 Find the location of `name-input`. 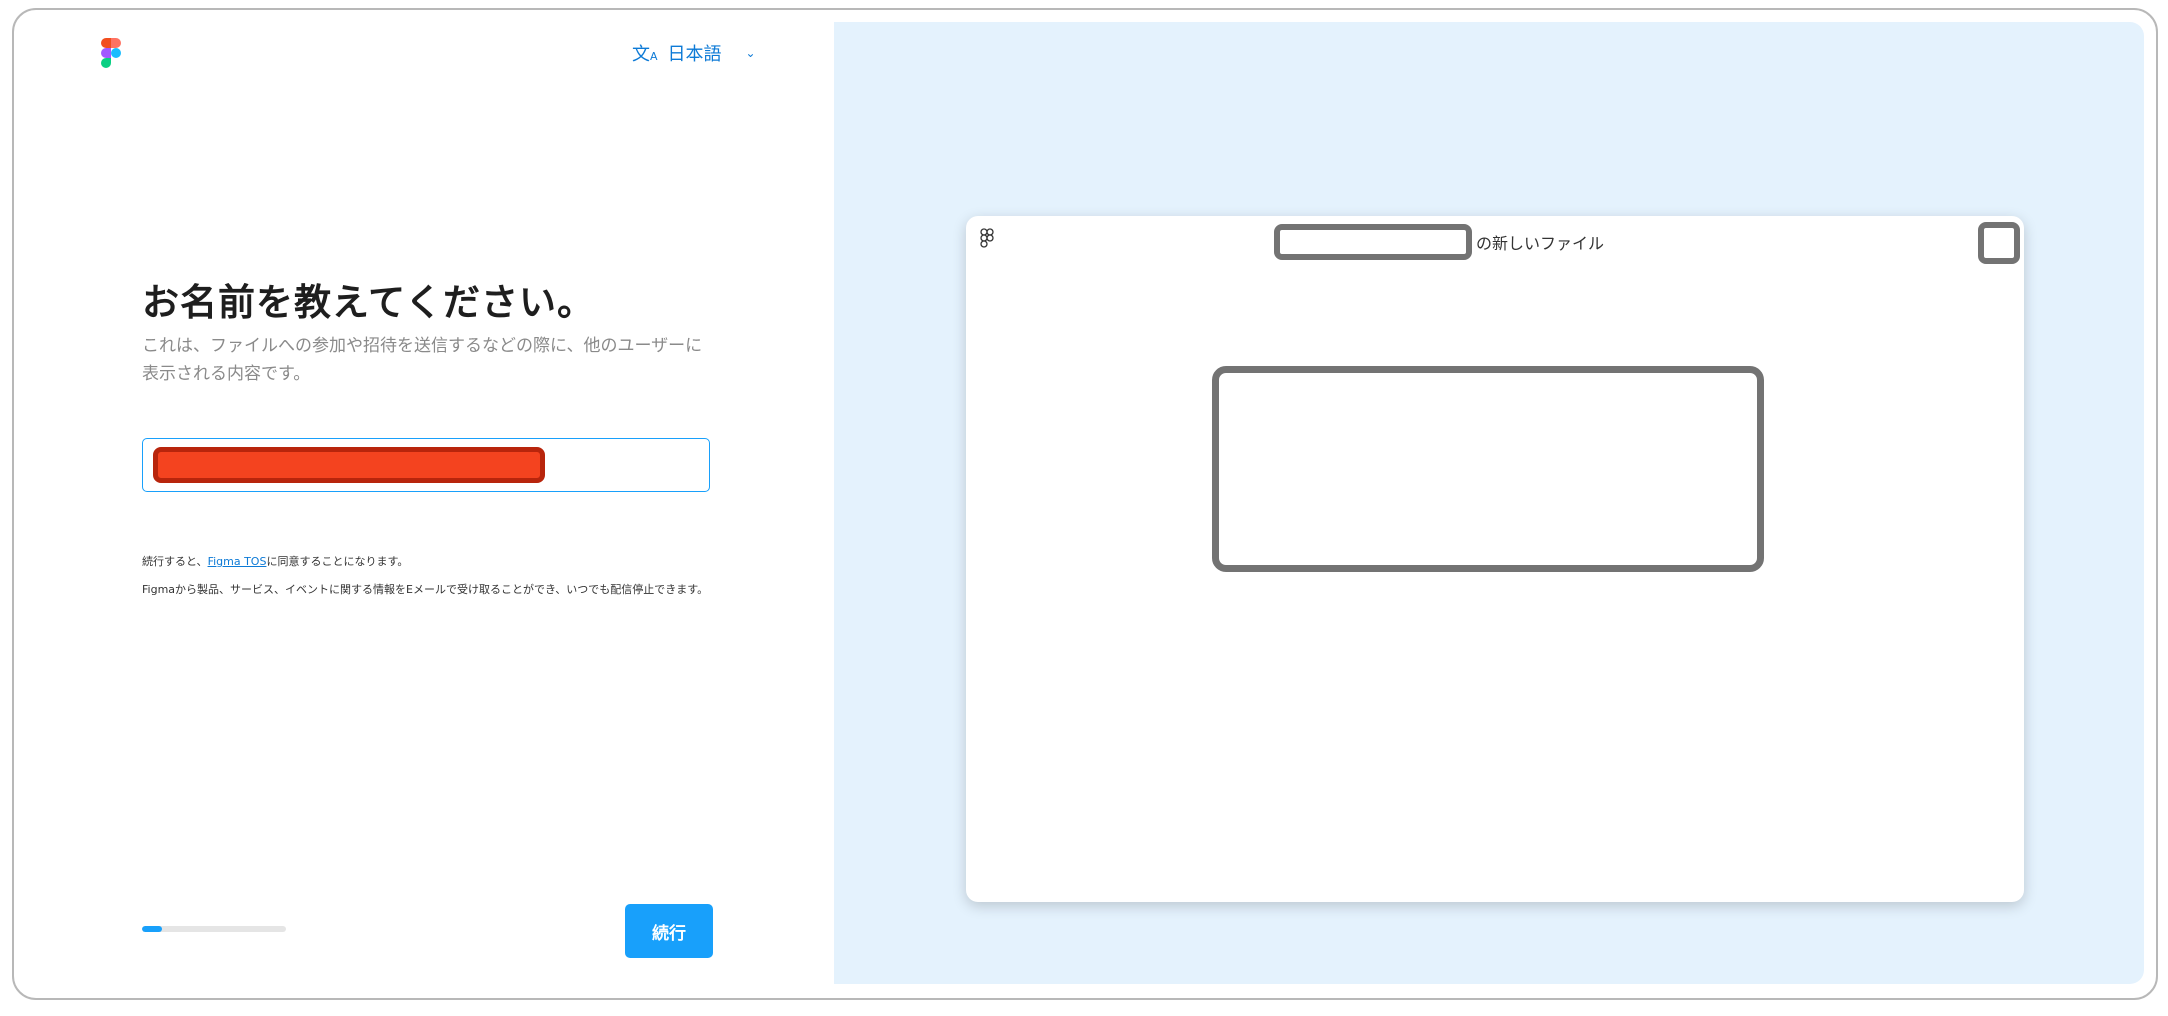

name-input is located at coordinates (426, 465).